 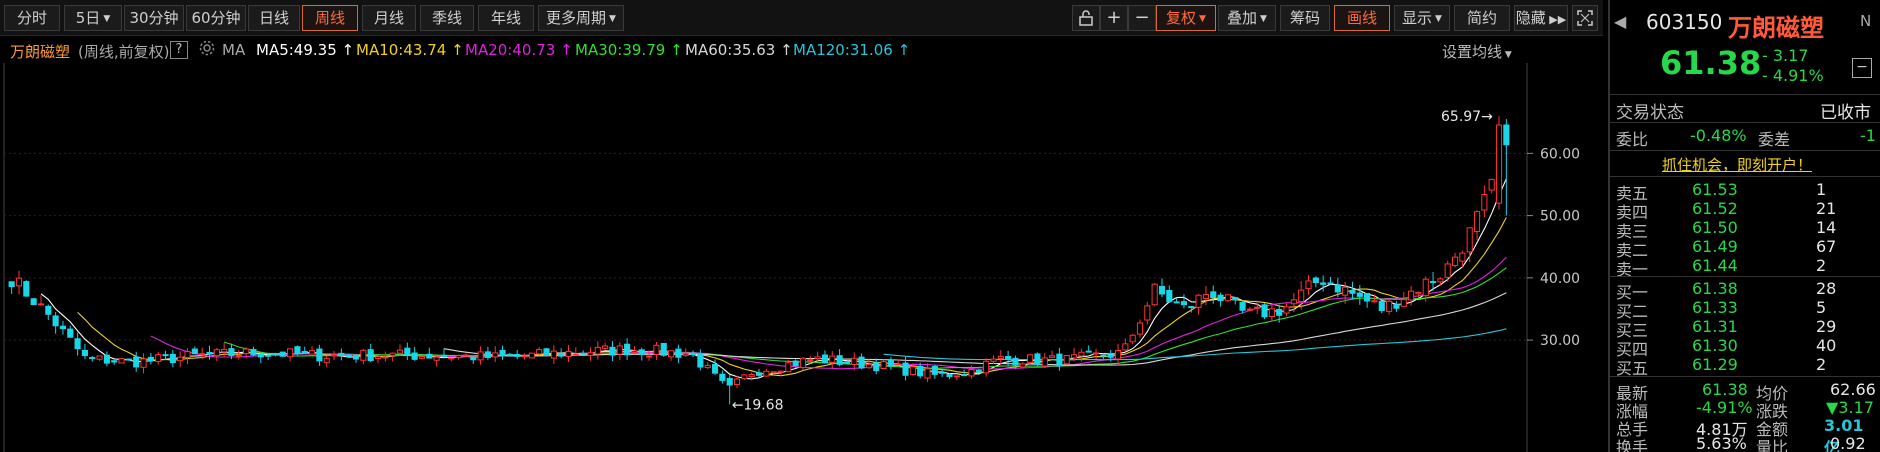 I want to click on ma30-value: MA30:39.79 ↑, so click(x=629, y=50).